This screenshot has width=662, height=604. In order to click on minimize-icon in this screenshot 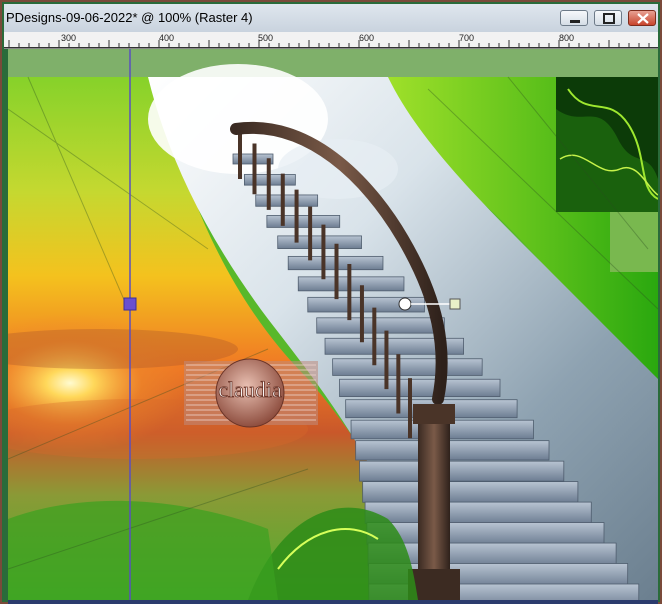, I will do `click(575, 21)`.